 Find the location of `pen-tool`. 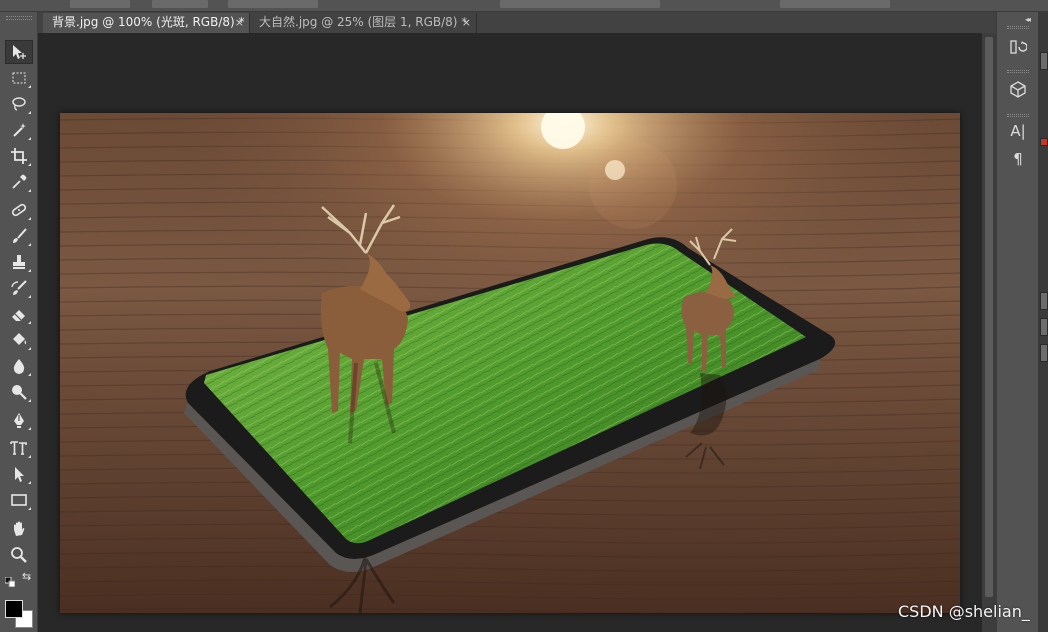

pen-tool is located at coordinates (19, 420).